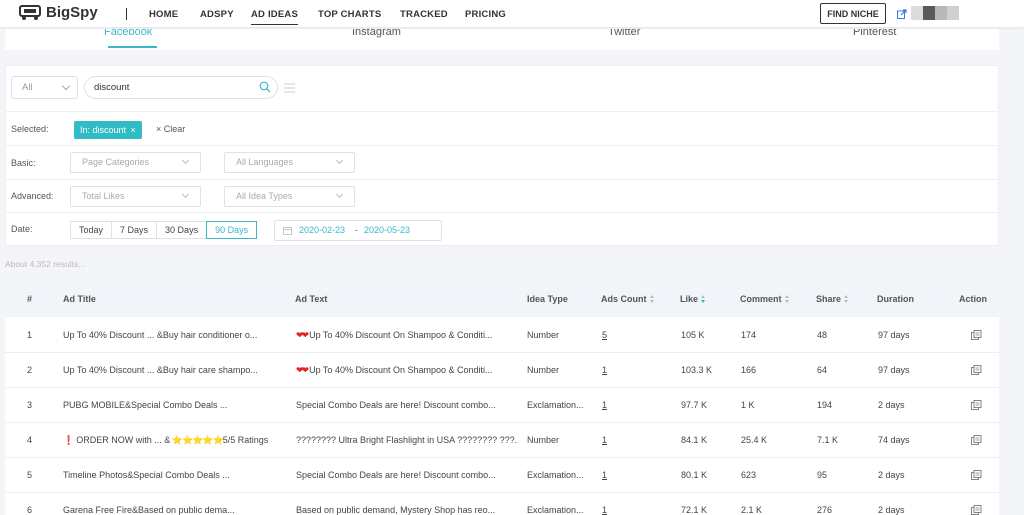  I want to click on cell-duration: 97 days, so click(908, 335).